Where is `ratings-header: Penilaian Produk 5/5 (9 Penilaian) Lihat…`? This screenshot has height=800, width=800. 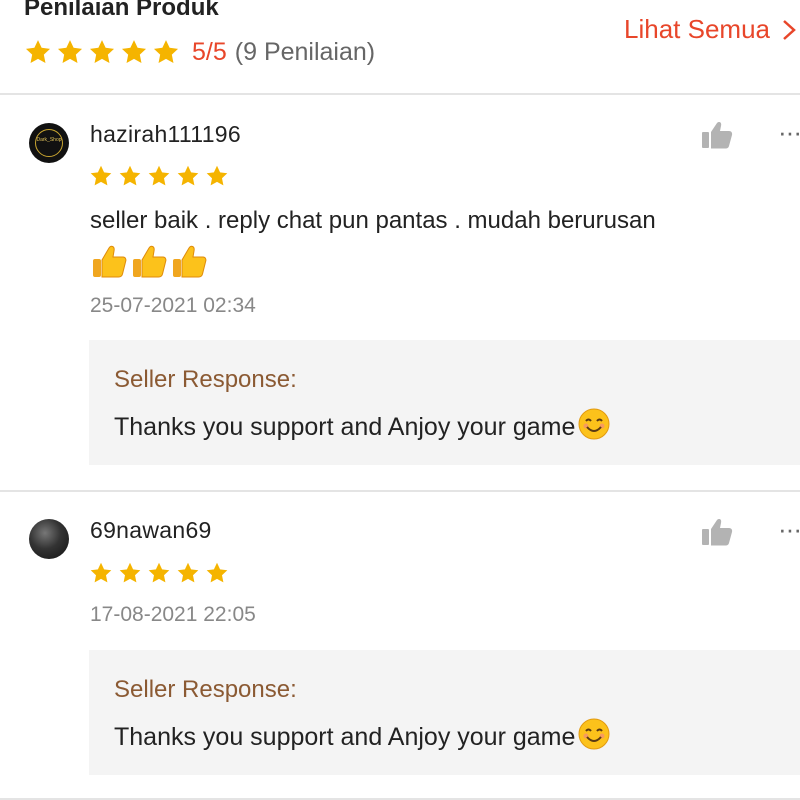 ratings-header: Penilaian Produk 5/5 (9 Penilaian) Lihat… is located at coordinates (400, 46).